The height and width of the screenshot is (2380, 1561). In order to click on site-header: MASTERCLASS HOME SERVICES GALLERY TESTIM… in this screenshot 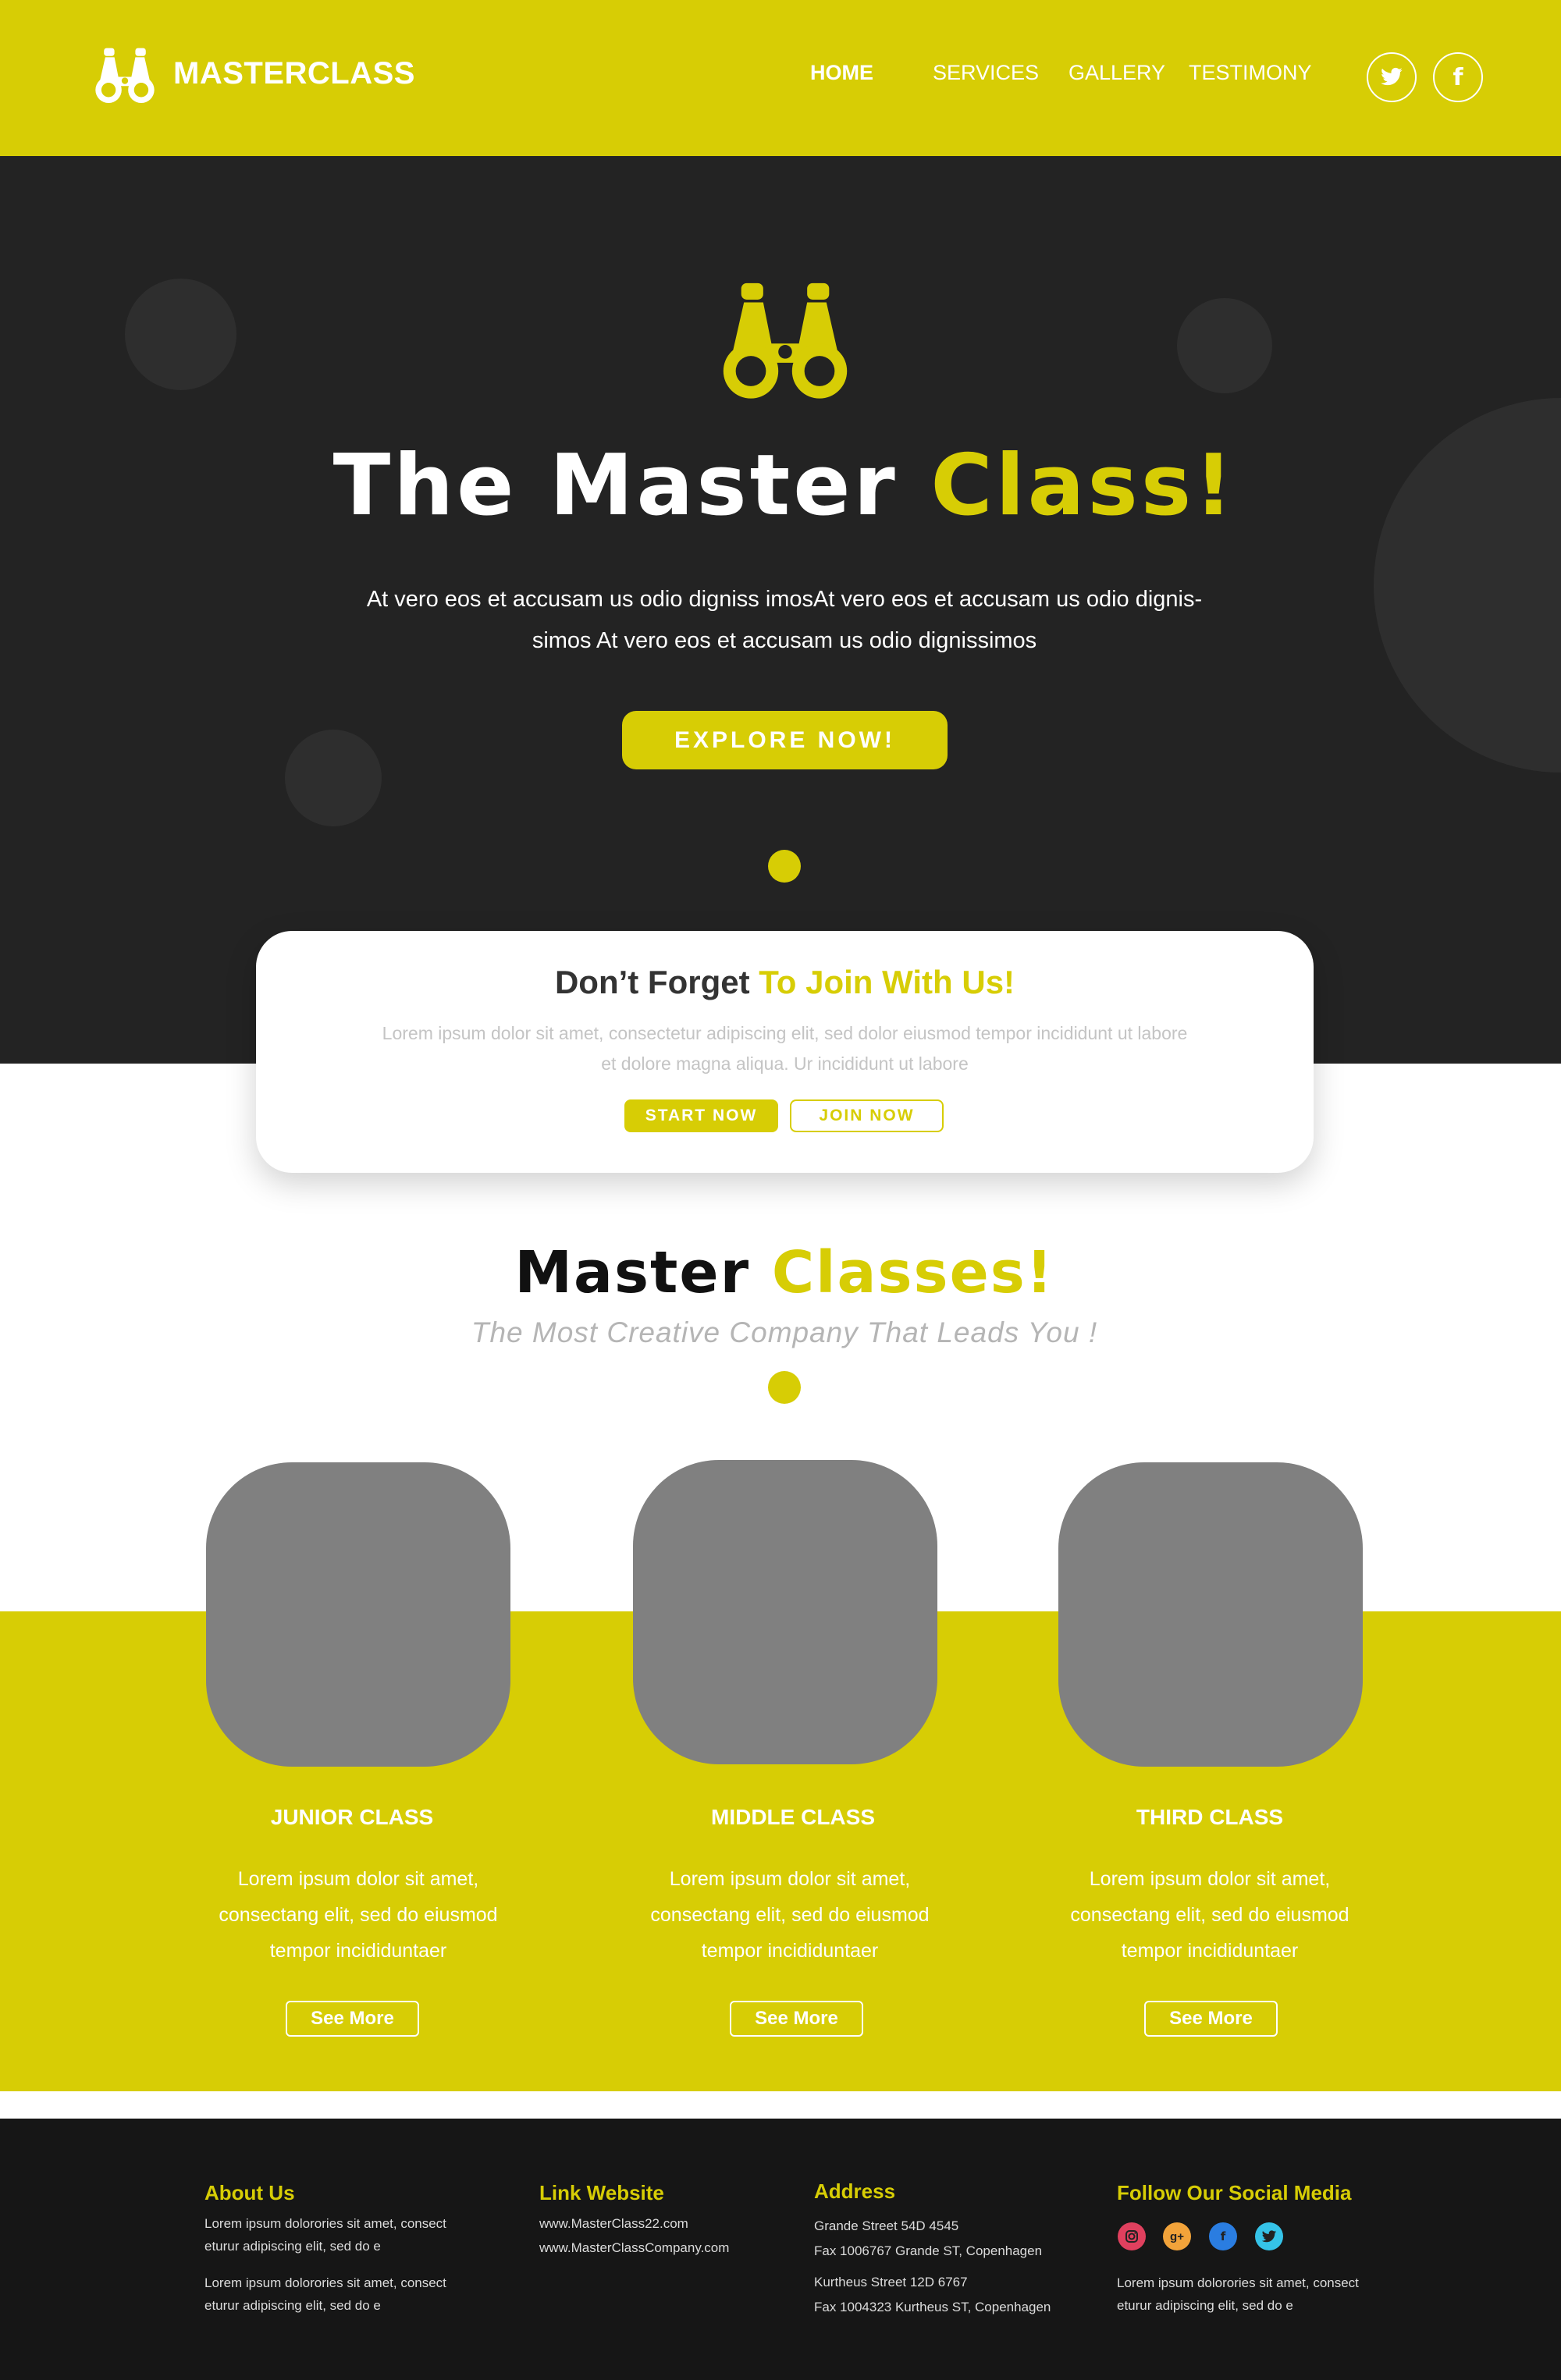, I will do `click(781, 78)`.